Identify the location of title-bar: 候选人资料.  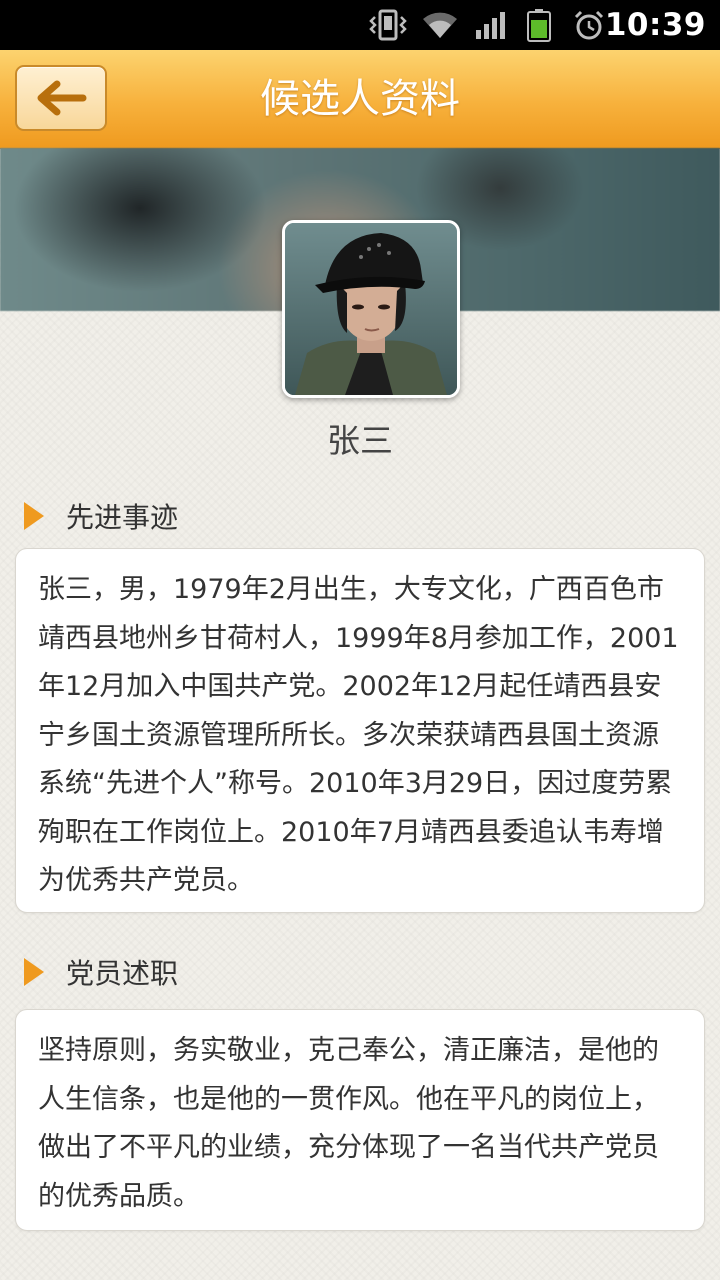
(360, 99).